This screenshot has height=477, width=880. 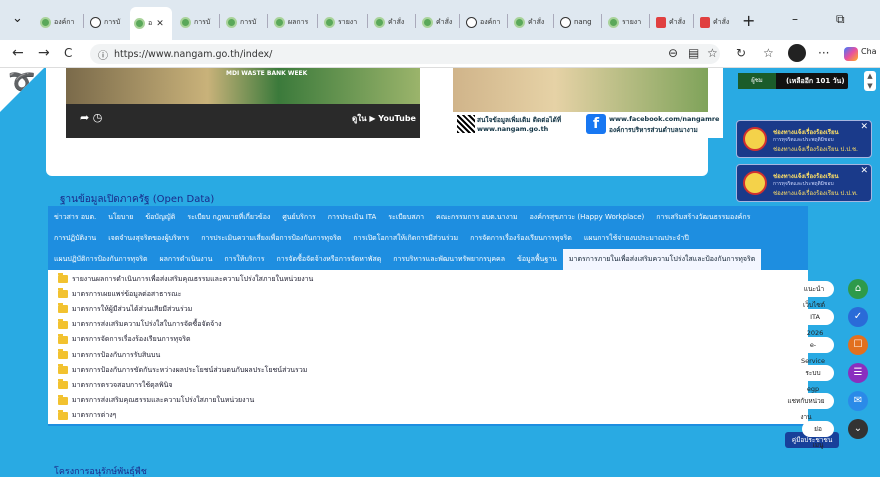 I want to click on restore-button: ⧉, so click(x=840, y=19).